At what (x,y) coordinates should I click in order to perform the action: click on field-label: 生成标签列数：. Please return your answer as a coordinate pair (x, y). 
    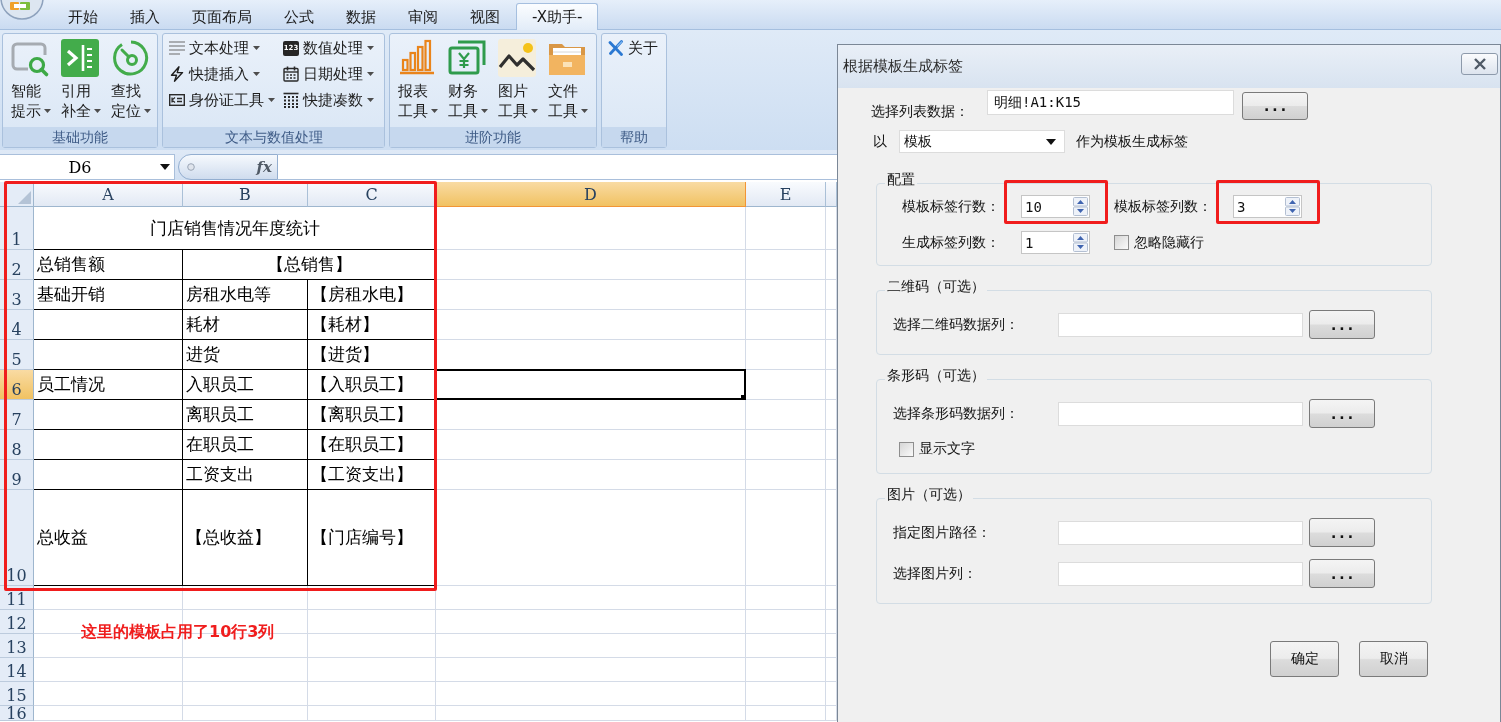
    Looking at the image, I should click on (951, 242).